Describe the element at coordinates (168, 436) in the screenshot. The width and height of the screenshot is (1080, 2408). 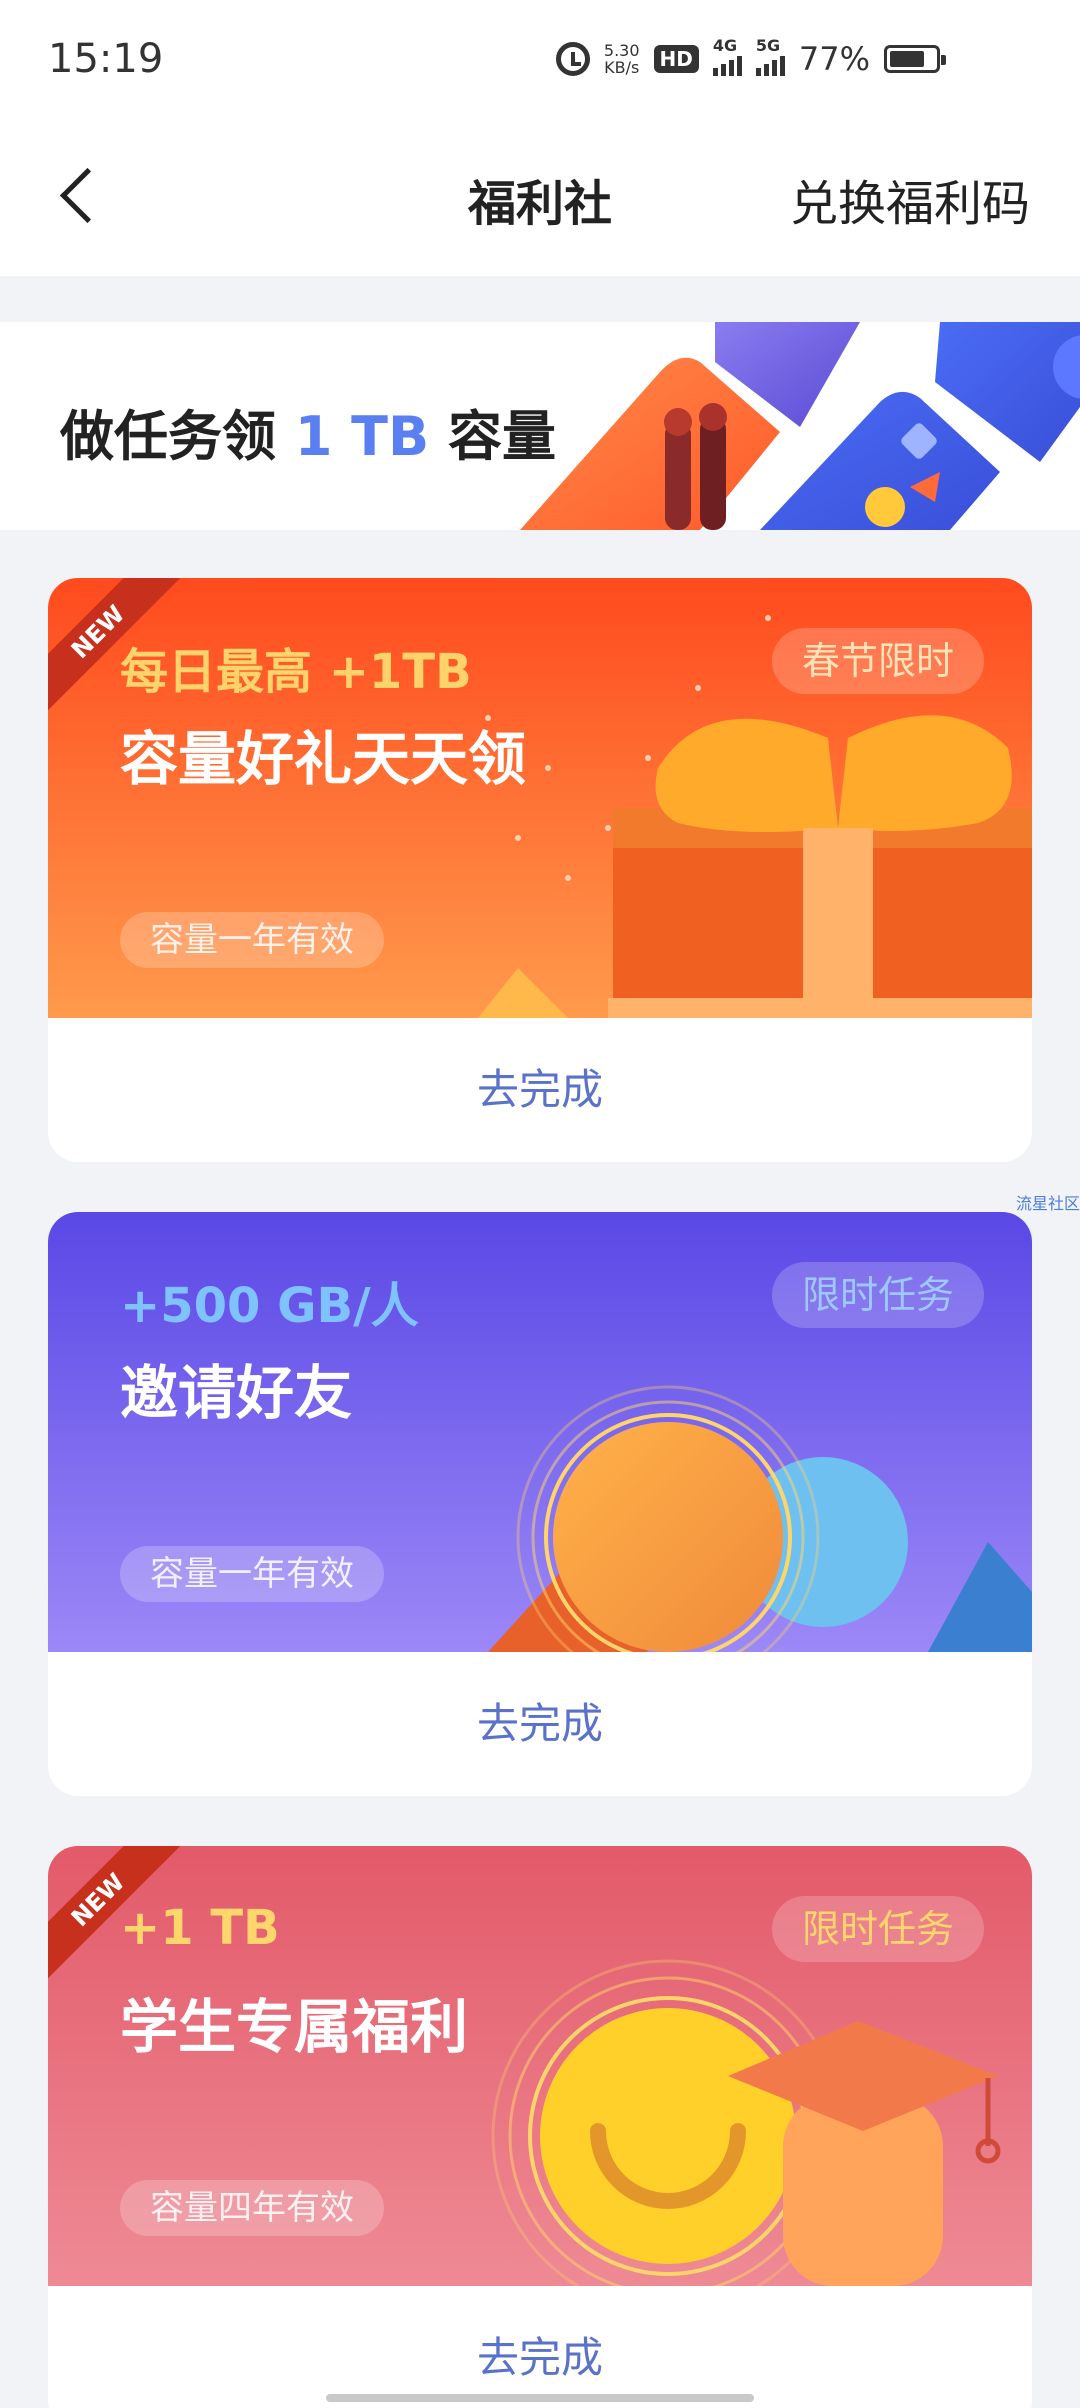
I see `banner-text-prefix: 做任务领` at that location.